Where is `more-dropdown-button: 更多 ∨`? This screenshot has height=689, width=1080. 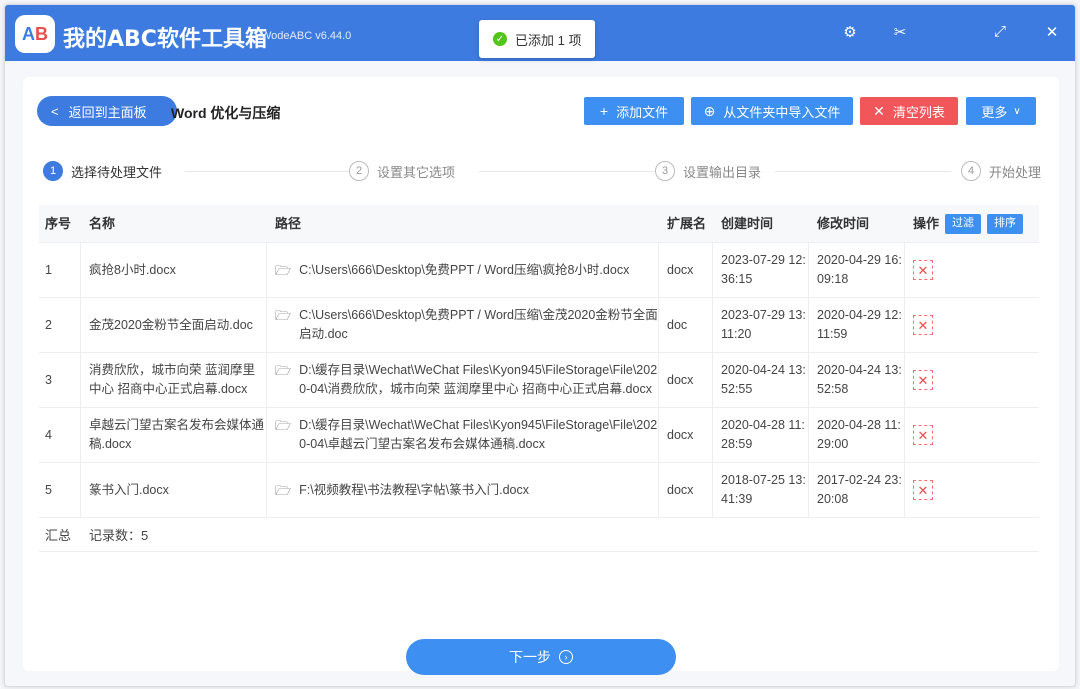
more-dropdown-button: 更多 ∨ is located at coordinates (1001, 111).